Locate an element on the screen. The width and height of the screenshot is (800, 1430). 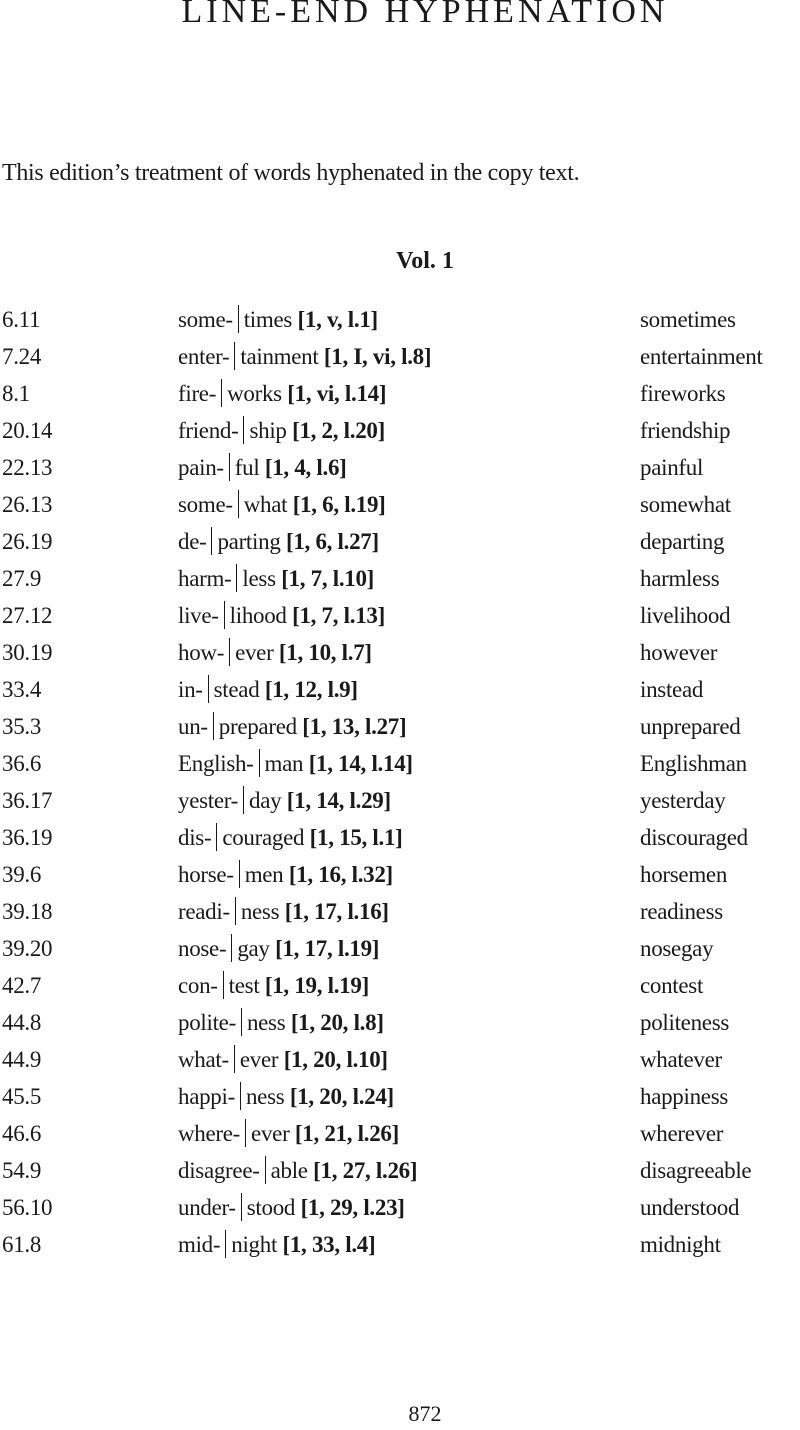
page-line-ref: 44.9 is located at coordinates (22, 1059).